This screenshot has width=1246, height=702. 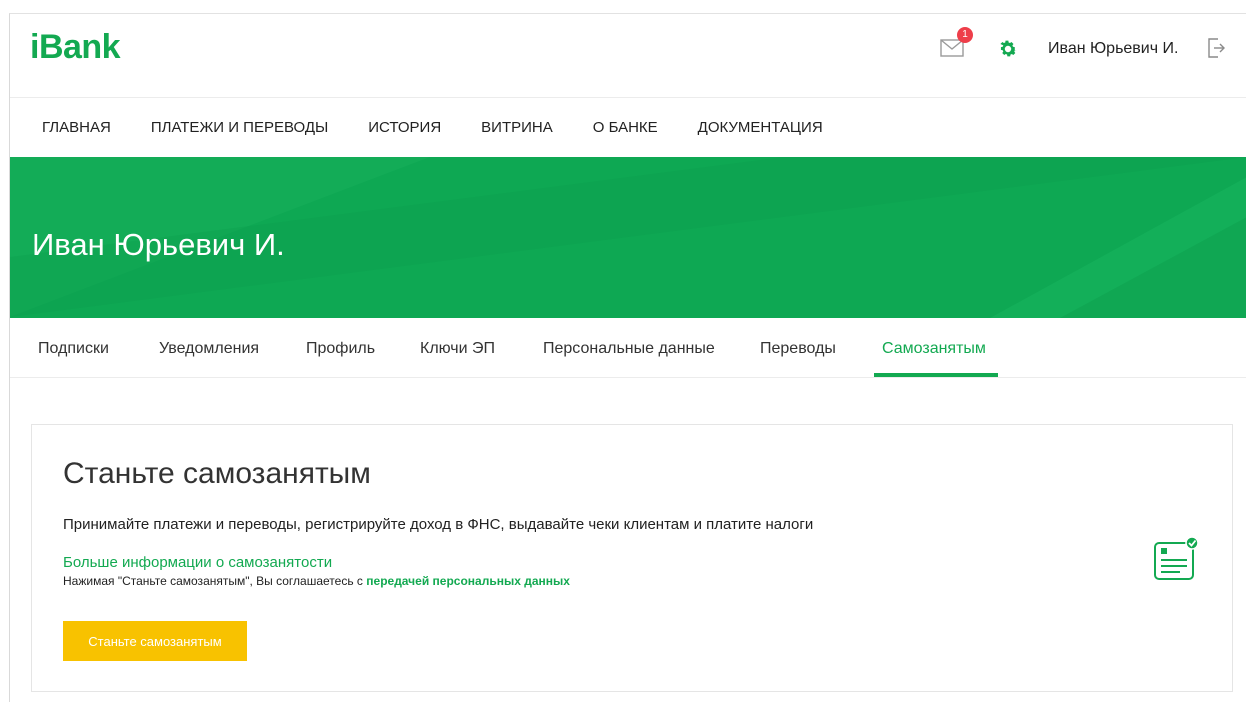 I want to click on more-info-link: Больше информации о самозанятости, so click(x=197, y=562).